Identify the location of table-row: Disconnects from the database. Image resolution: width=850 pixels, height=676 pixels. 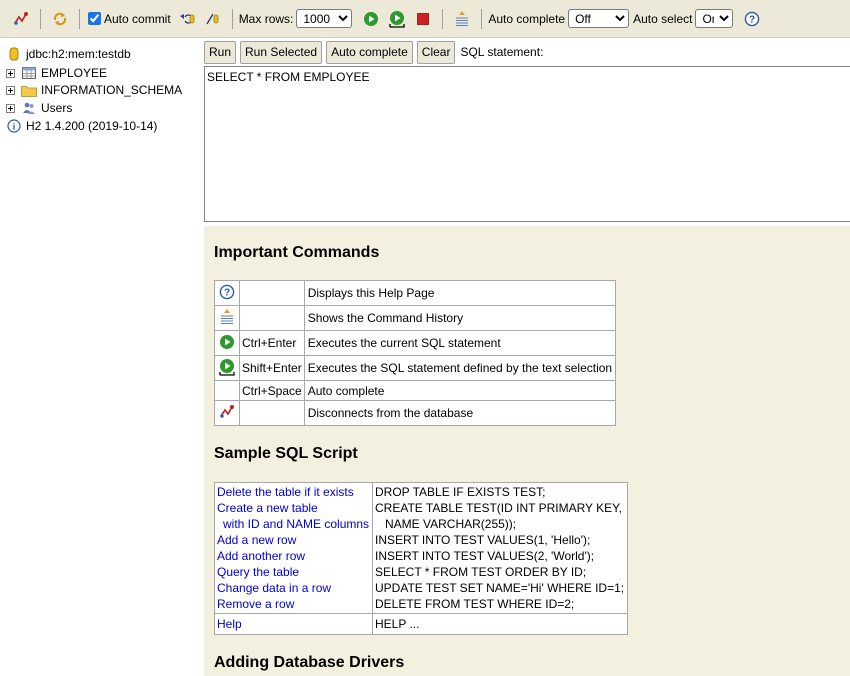
(415, 413).